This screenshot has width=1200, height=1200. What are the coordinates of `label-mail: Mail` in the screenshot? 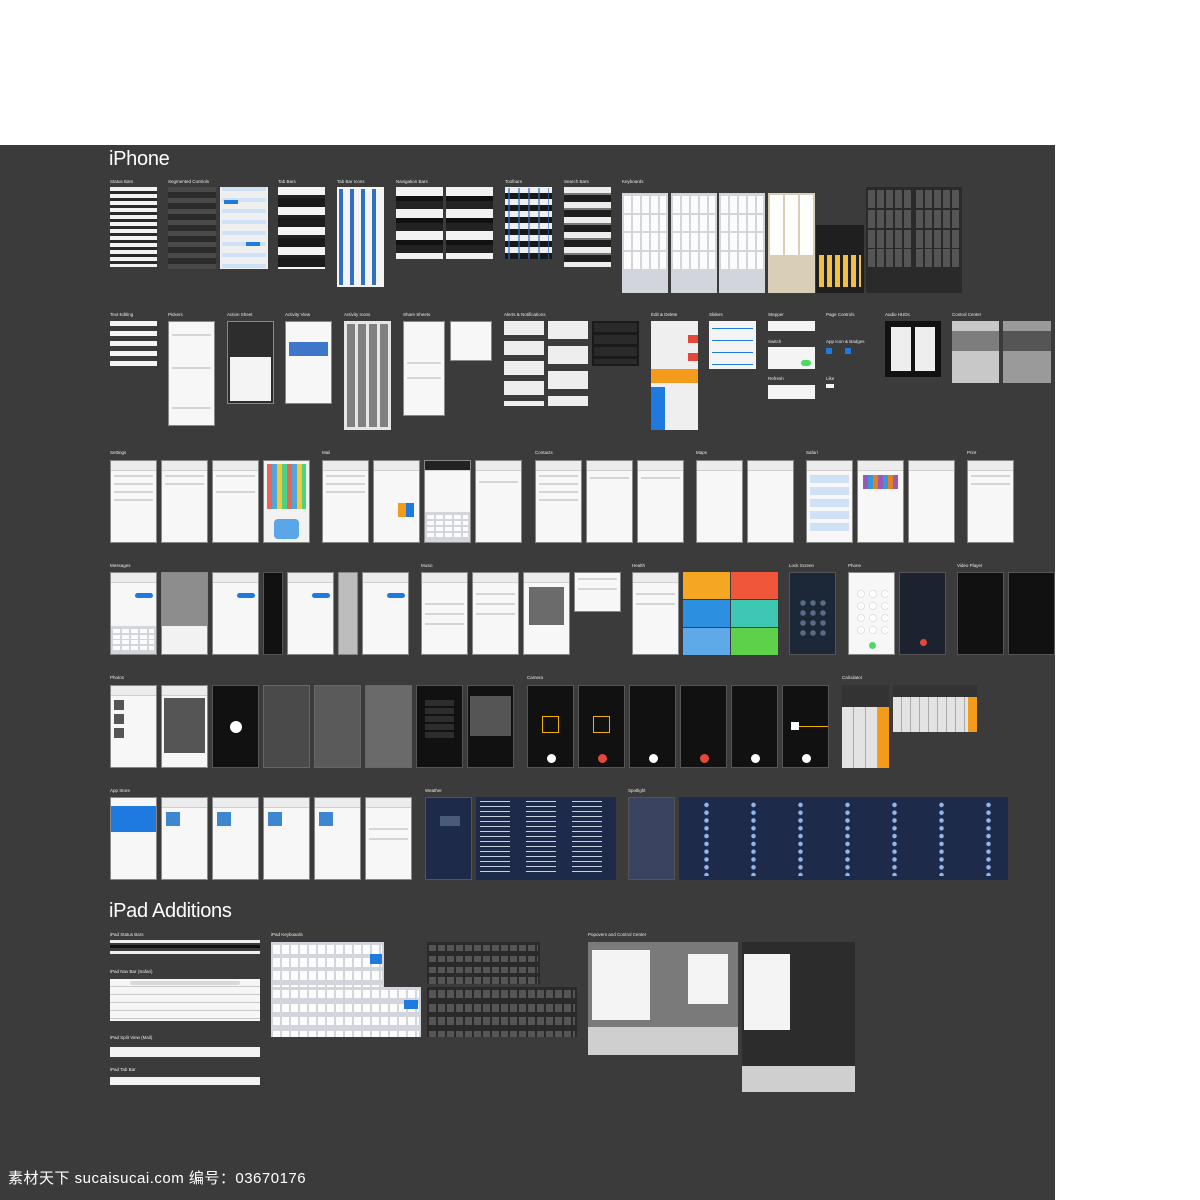 It's located at (326, 452).